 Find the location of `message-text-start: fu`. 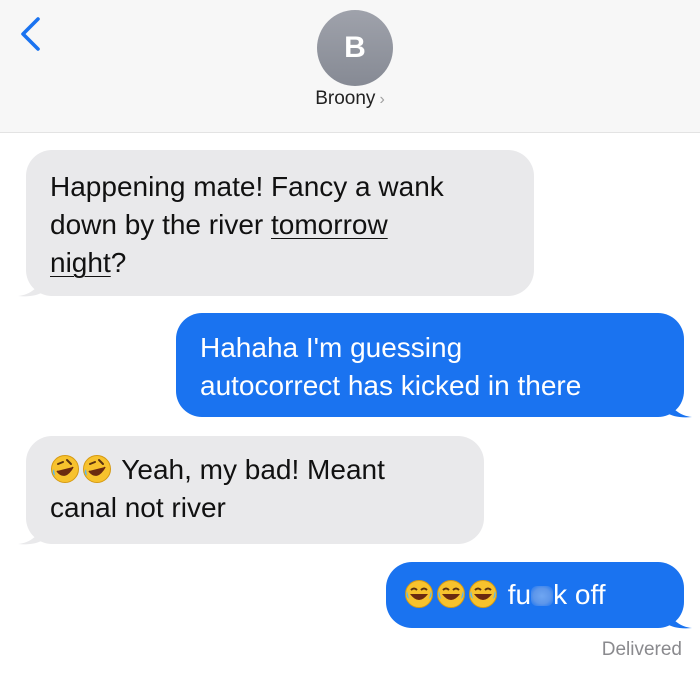

message-text-start: fu is located at coordinates (519, 594).